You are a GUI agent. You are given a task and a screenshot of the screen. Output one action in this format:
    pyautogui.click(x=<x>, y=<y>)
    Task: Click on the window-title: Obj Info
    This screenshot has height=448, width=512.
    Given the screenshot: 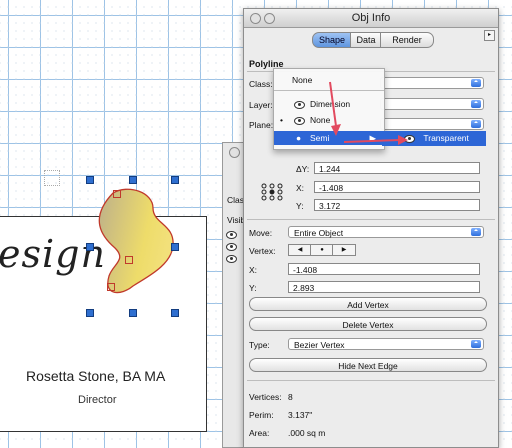 What is the action you would take?
    pyautogui.click(x=371, y=18)
    